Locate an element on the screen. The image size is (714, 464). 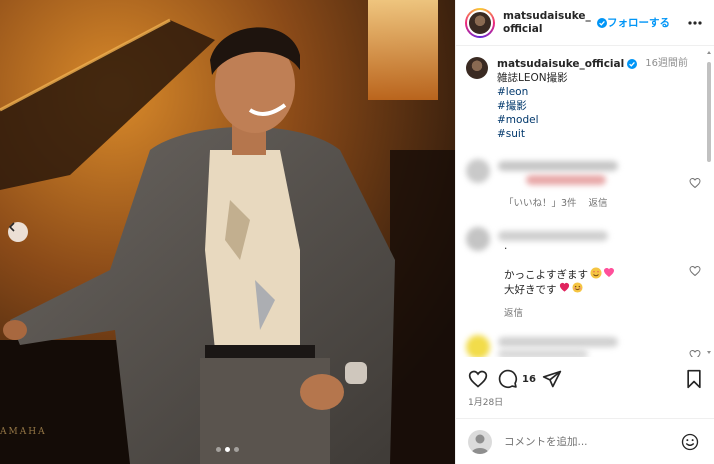
post-header: matsudaisuke_official フォローする is located at coordinates (585, 23).